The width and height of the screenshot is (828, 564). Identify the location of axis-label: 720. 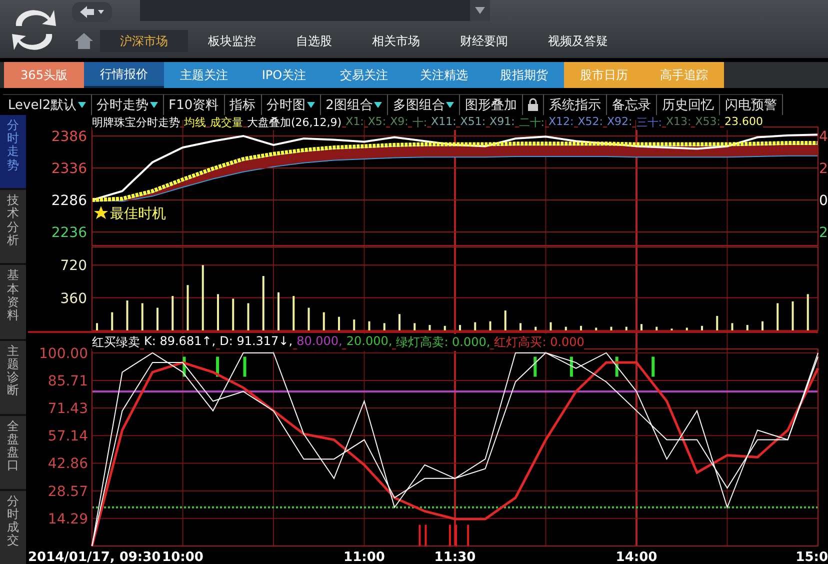
(73, 266).